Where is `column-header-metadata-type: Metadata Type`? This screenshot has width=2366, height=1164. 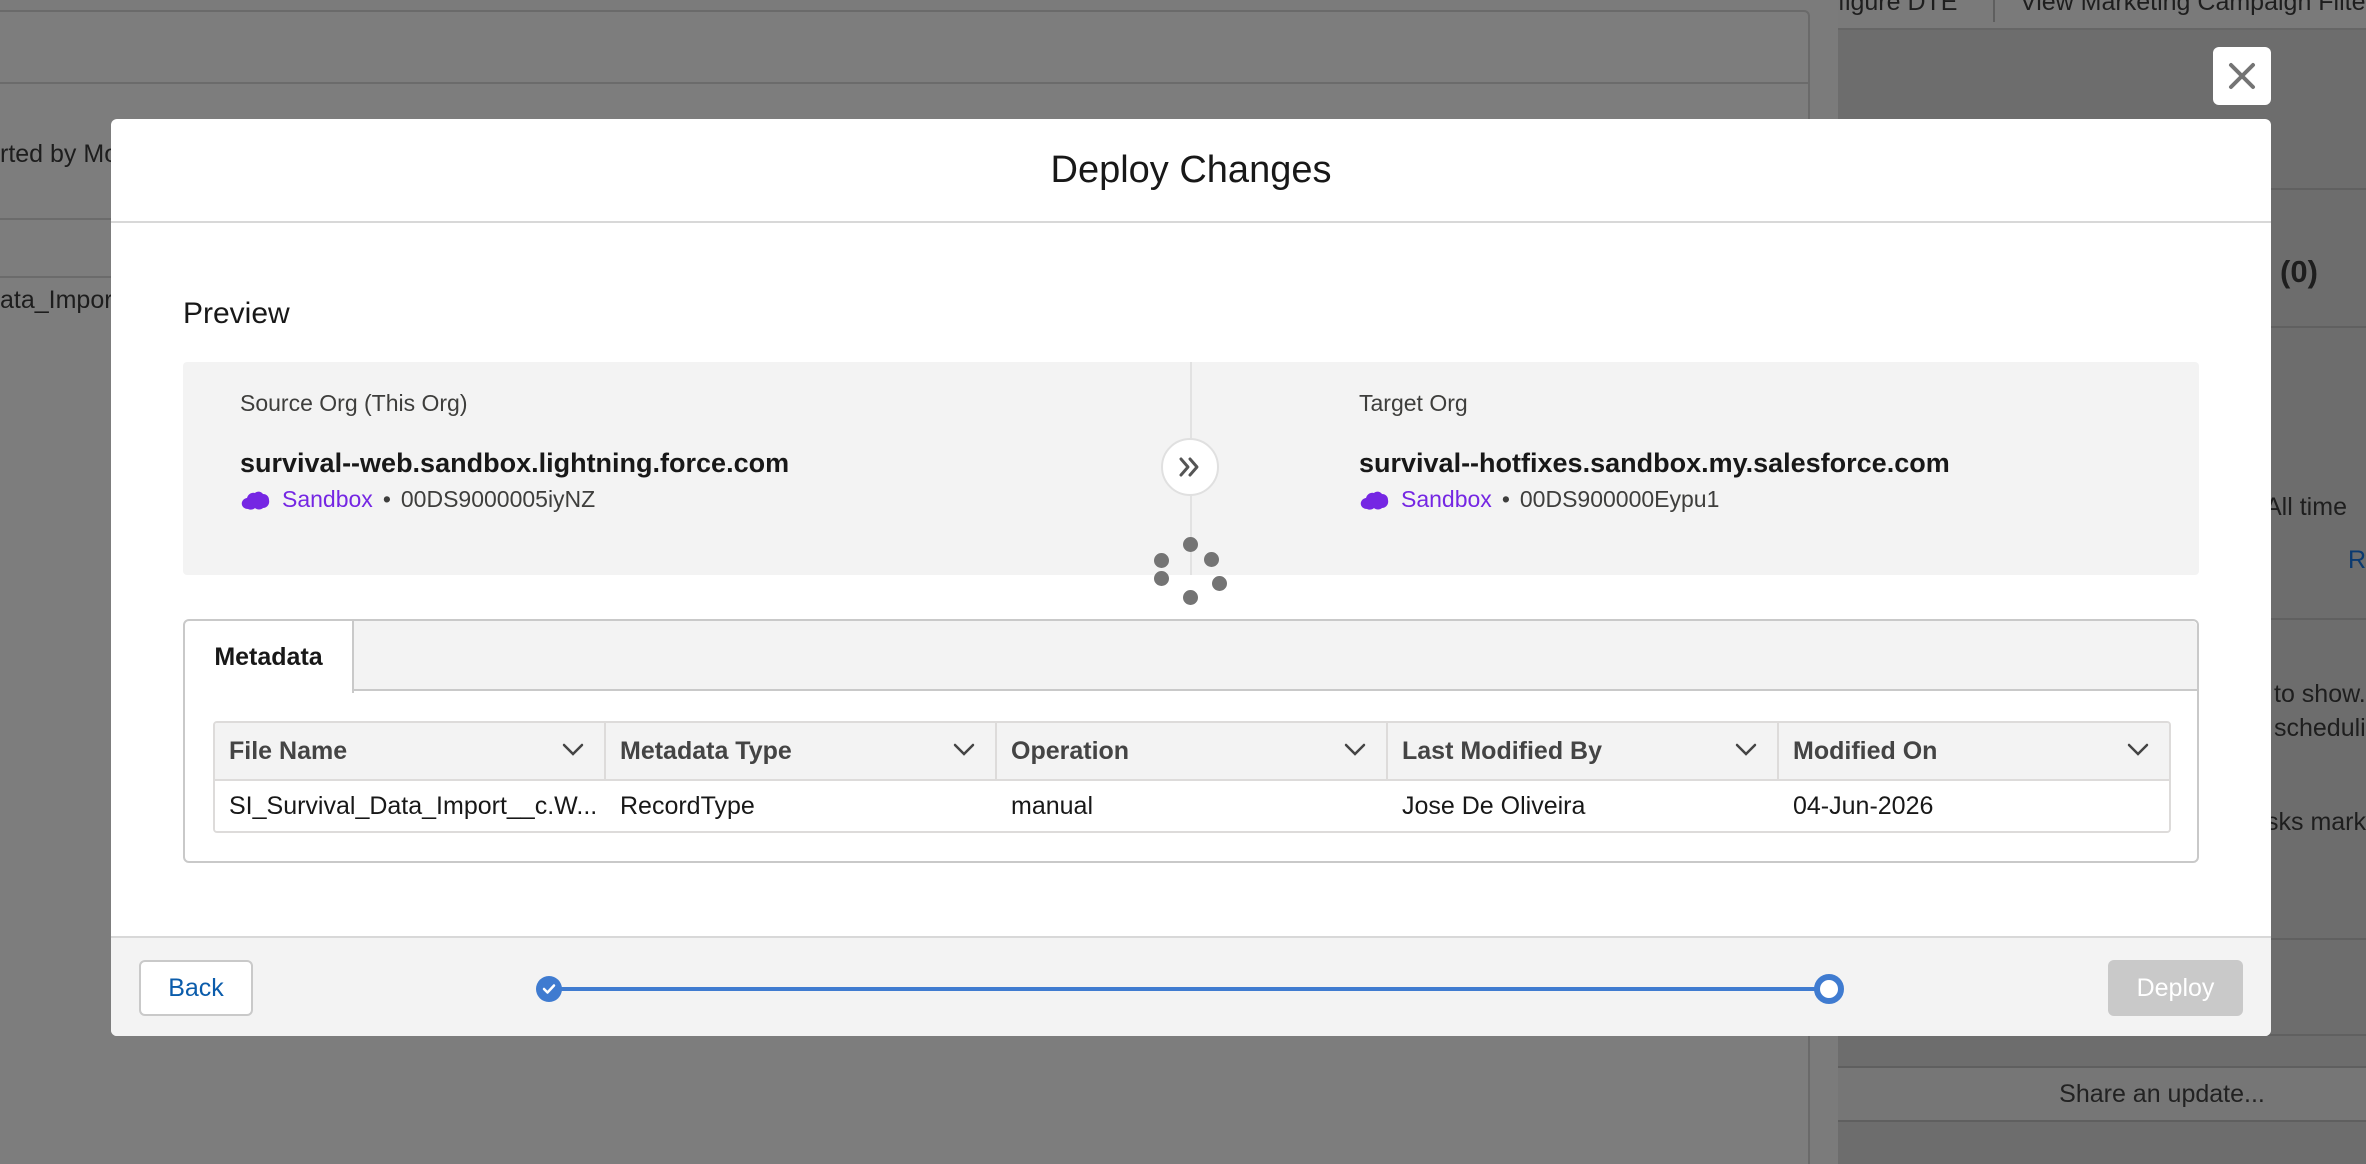
column-header-metadata-type: Metadata Type is located at coordinates (801, 751).